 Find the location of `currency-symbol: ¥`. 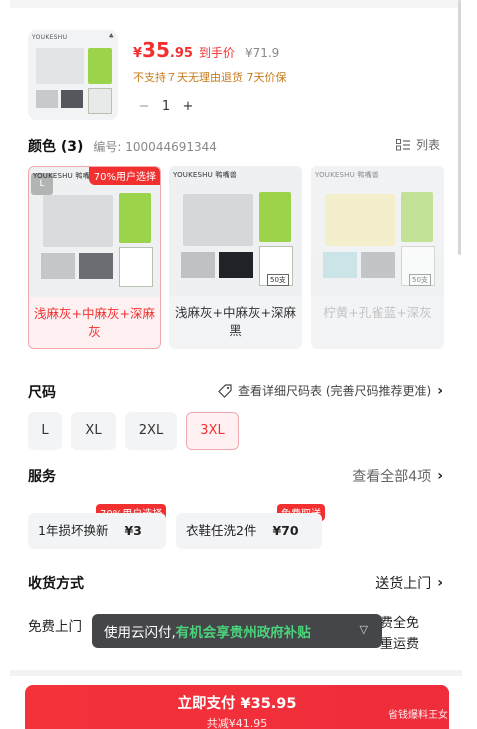

currency-symbol: ¥ is located at coordinates (138, 53).